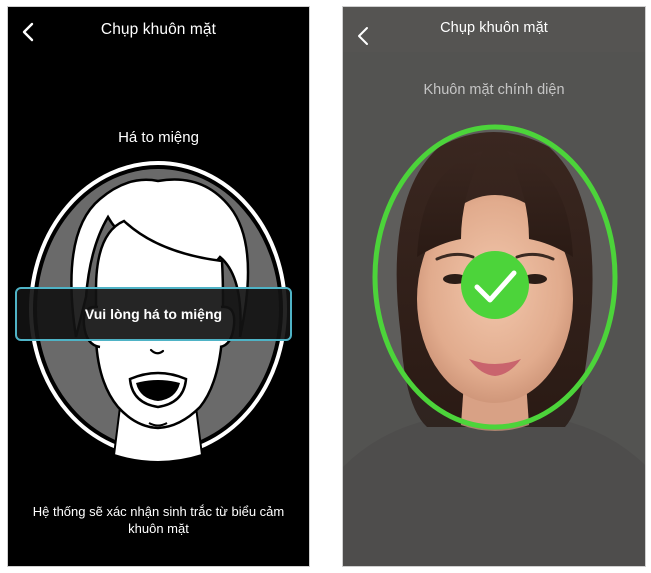  I want to click on check-icon, so click(495, 285).